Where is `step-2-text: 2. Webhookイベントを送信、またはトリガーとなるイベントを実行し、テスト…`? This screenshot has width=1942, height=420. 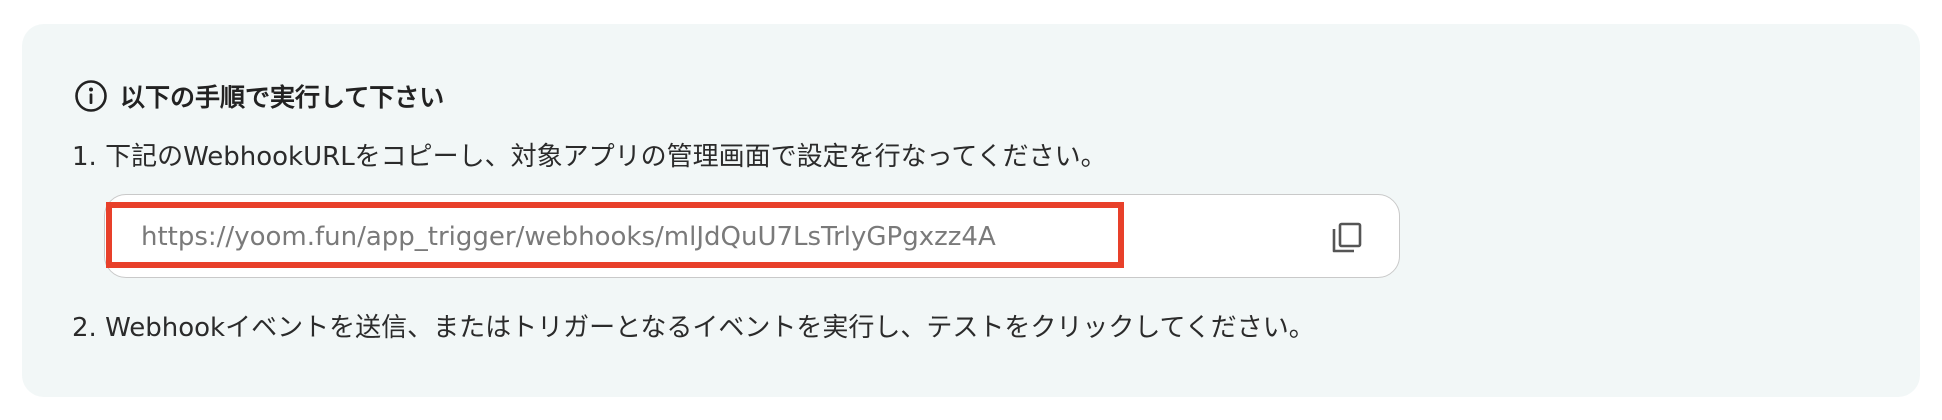 step-2-text: 2. Webhookイベントを送信、またはトリガーとなるイベントを実行し、テスト… is located at coordinates (693, 328).